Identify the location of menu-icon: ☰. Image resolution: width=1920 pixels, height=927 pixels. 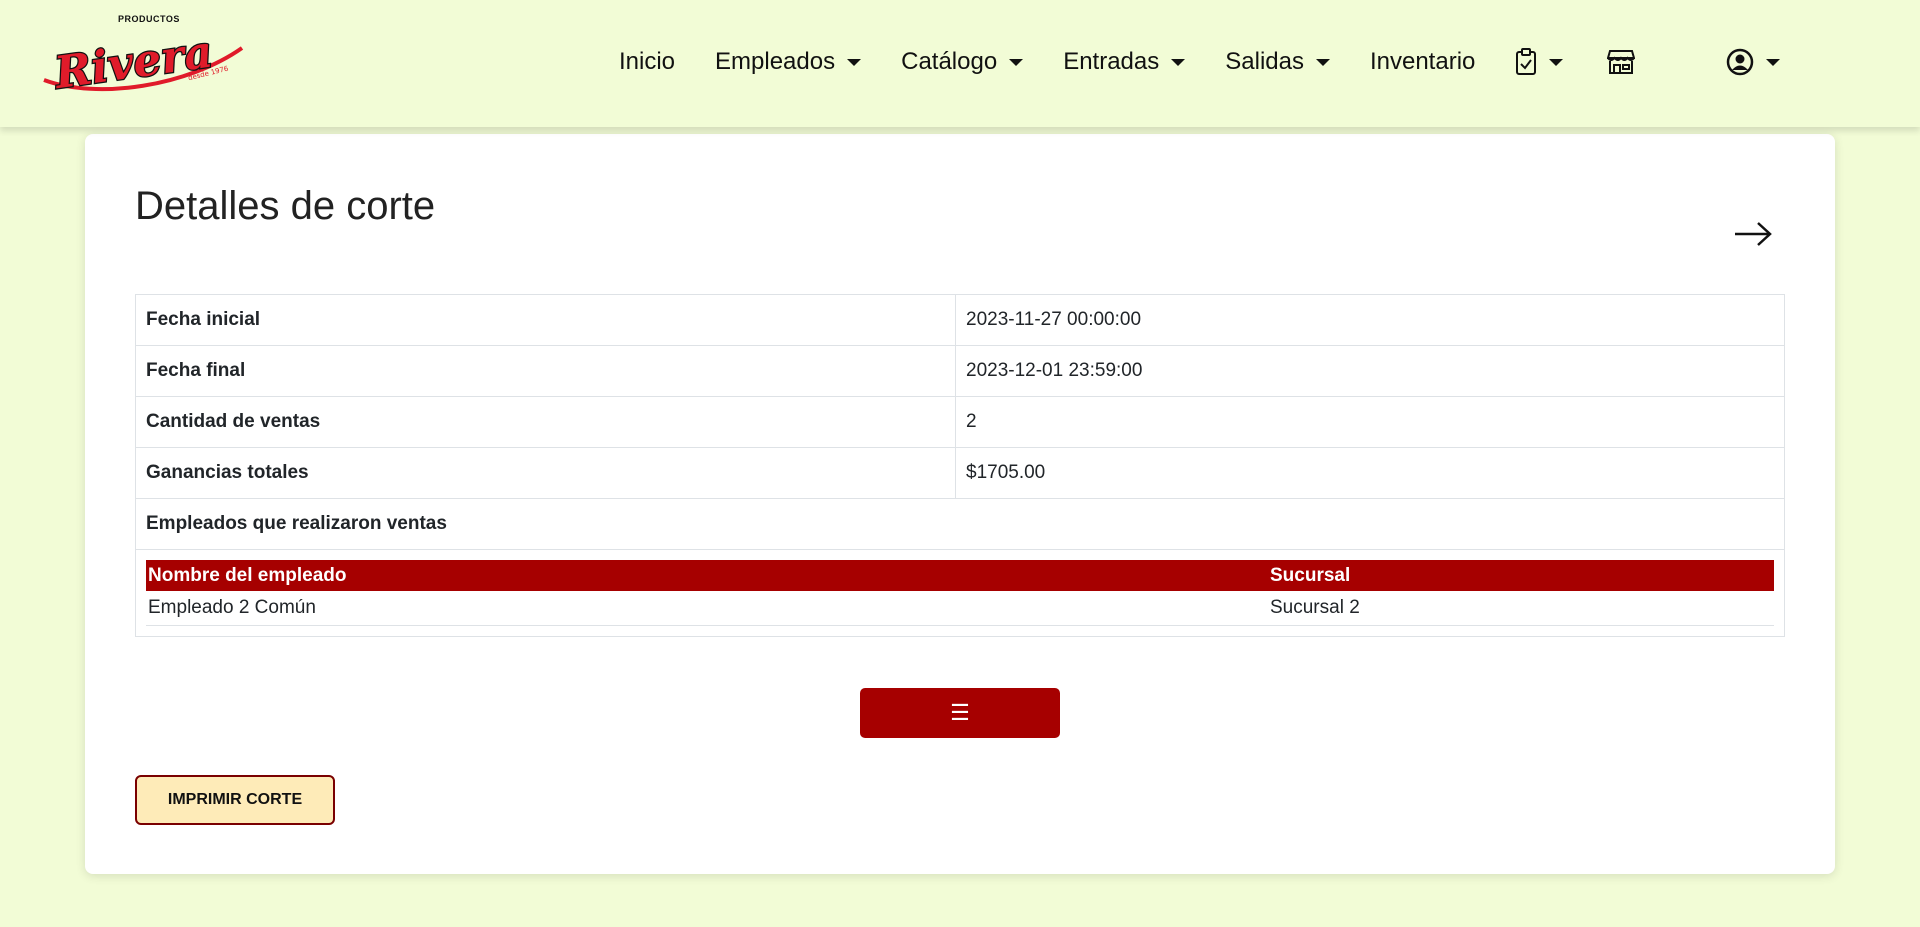
(960, 712).